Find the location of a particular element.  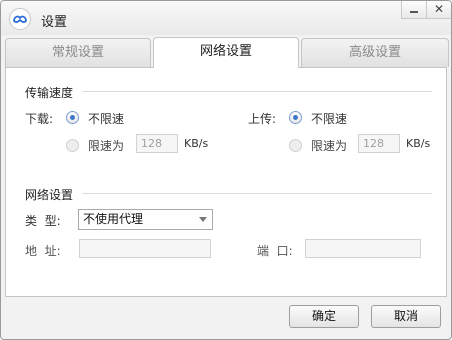

download-unit-label: KB/s is located at coordinates (196, 143).